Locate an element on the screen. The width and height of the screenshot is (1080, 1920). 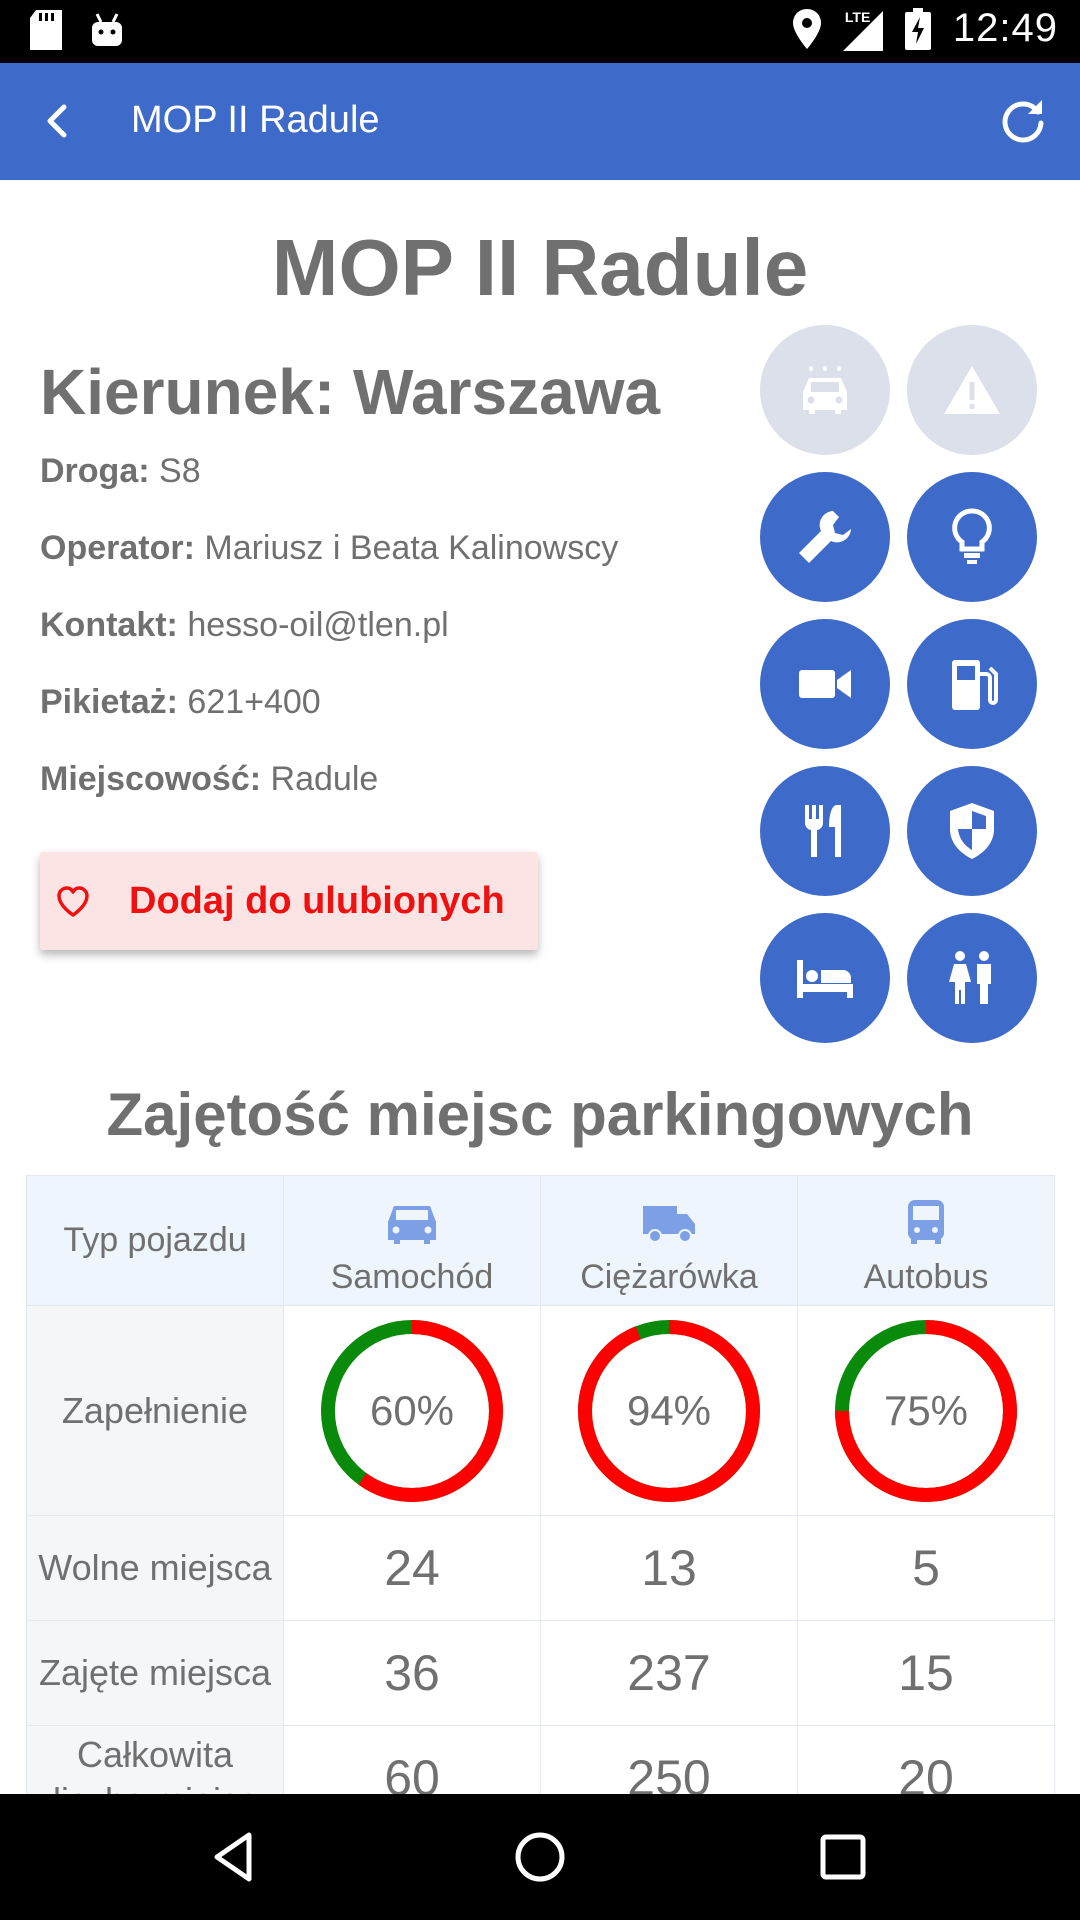
bus-icon is located at coordinates (926, 1222).